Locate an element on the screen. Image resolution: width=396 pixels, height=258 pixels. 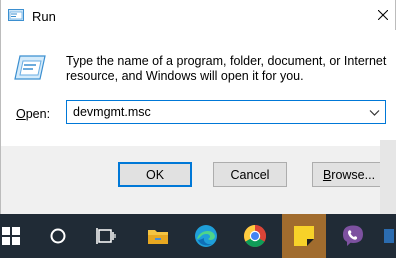
chevron-down-icon is located at coordinates (374, 112).